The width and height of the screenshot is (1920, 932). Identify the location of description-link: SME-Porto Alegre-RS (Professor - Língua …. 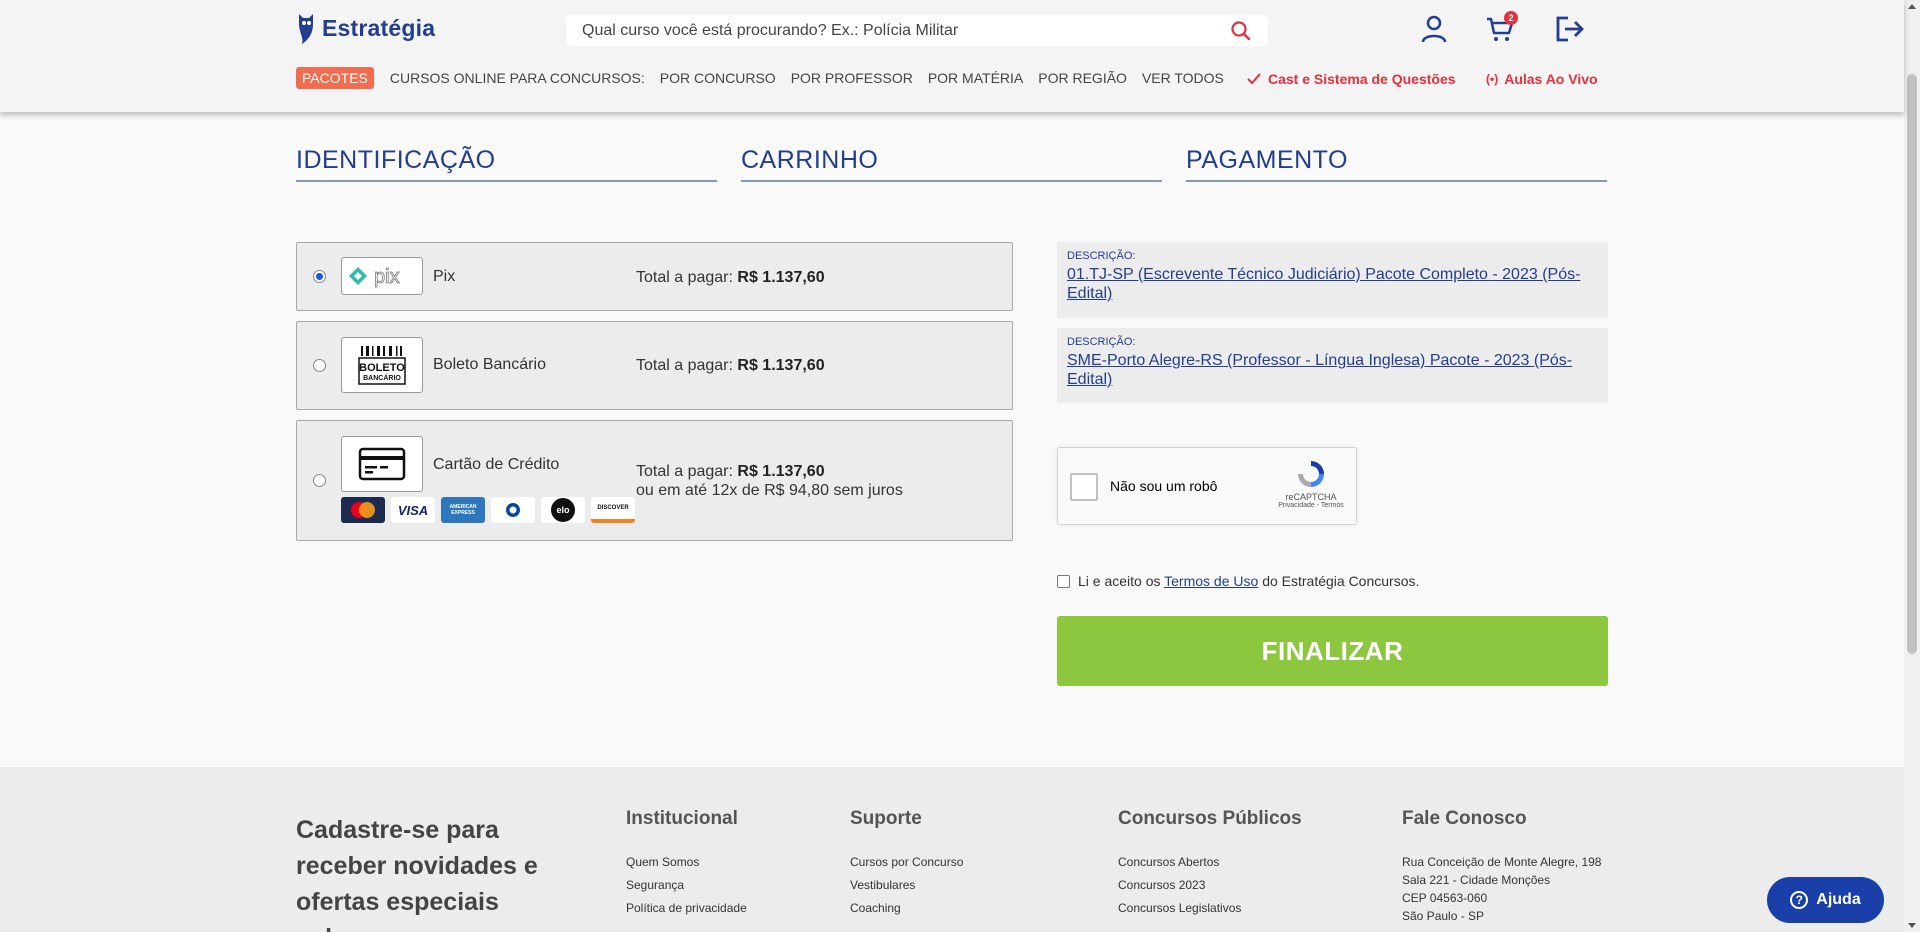
(1332, 370).